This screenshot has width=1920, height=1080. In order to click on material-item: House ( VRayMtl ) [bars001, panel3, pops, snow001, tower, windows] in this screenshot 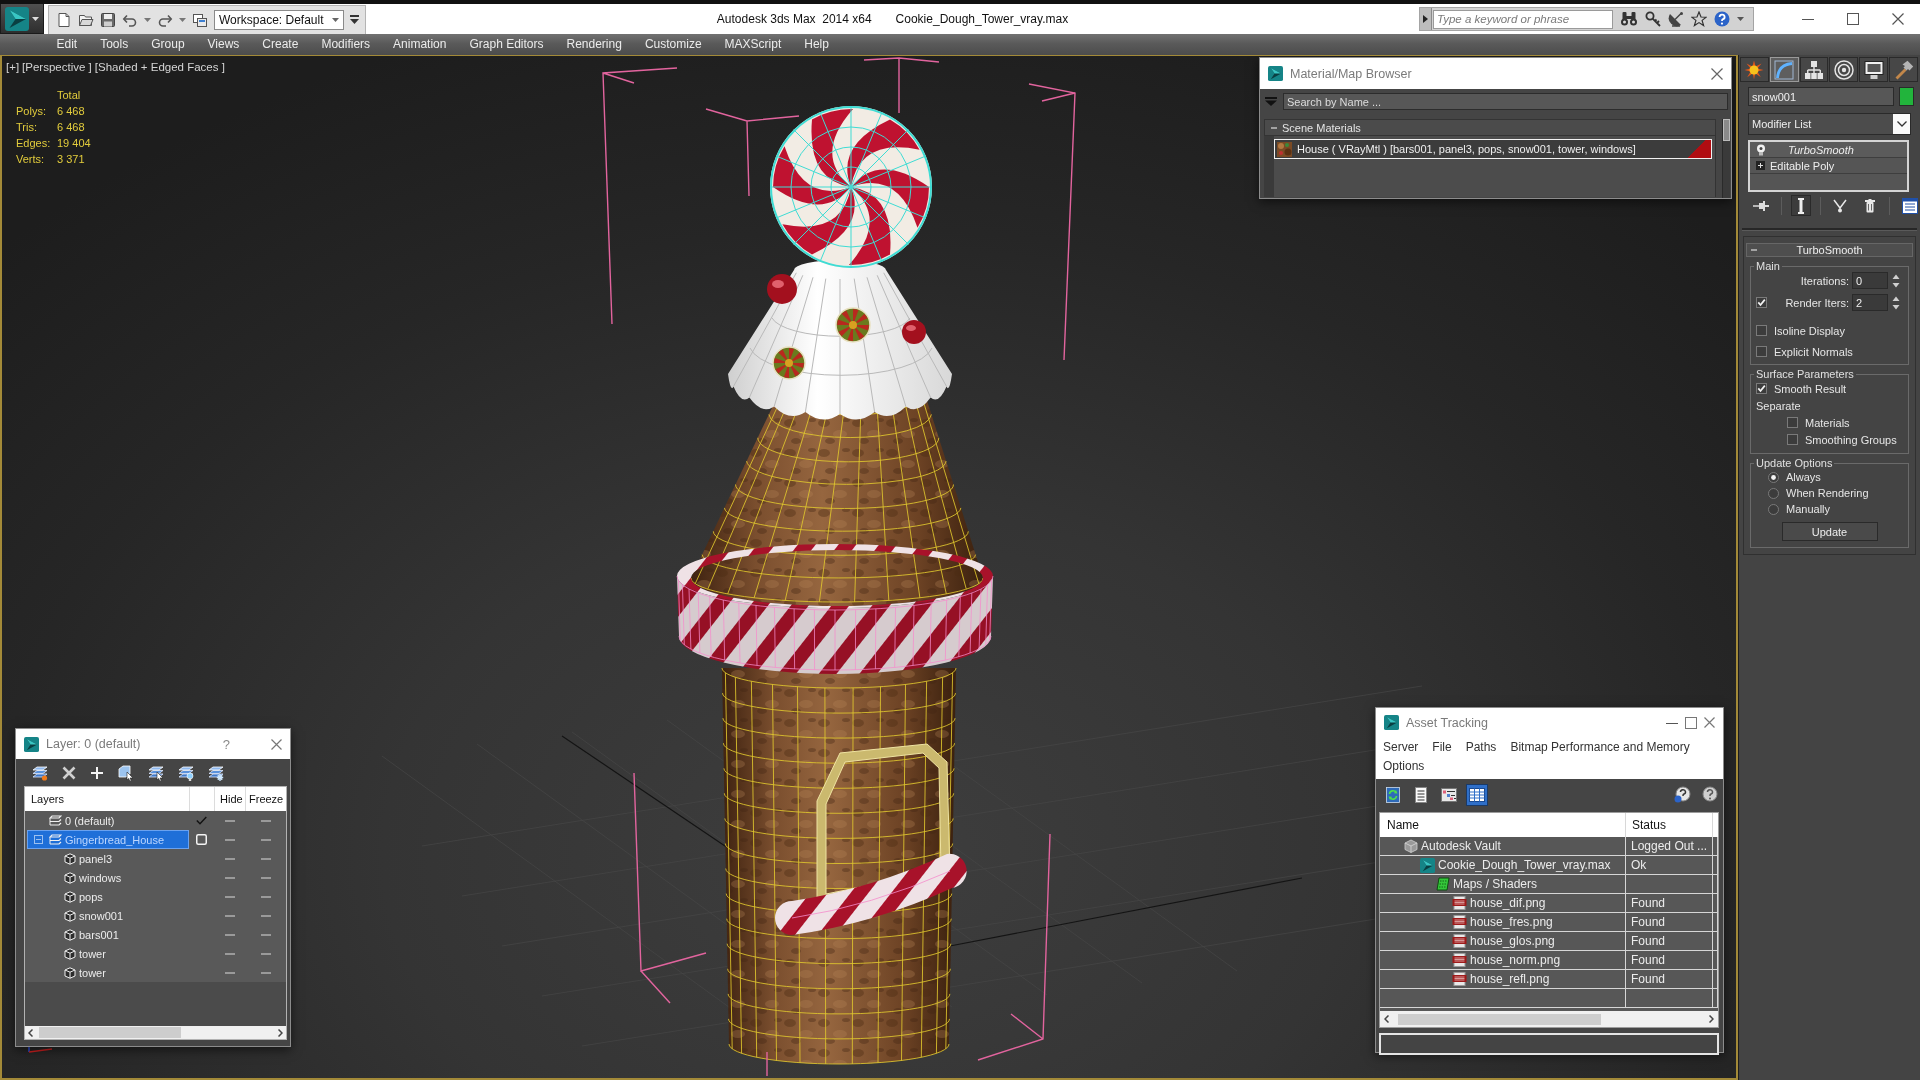, I will do `click(1493, 149)`.